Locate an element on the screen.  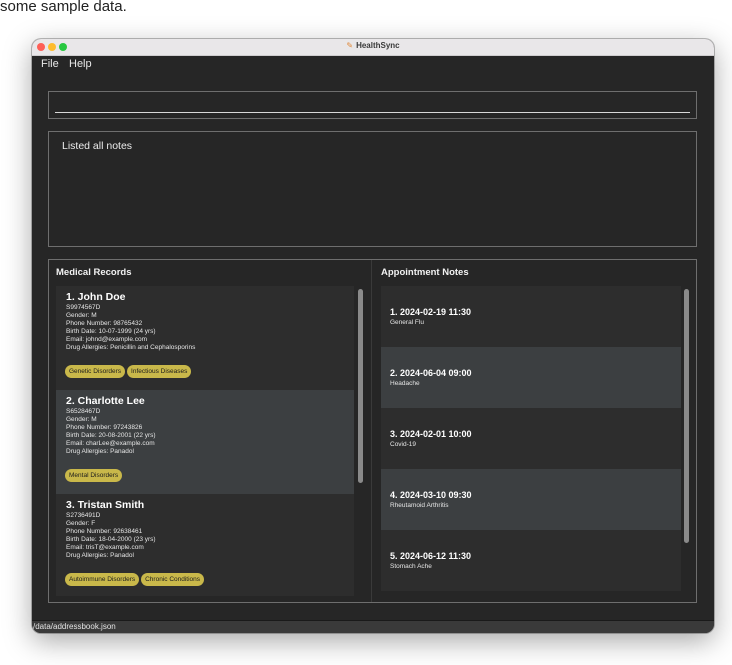
note-description: Headache is located at coordinates (405, 383).